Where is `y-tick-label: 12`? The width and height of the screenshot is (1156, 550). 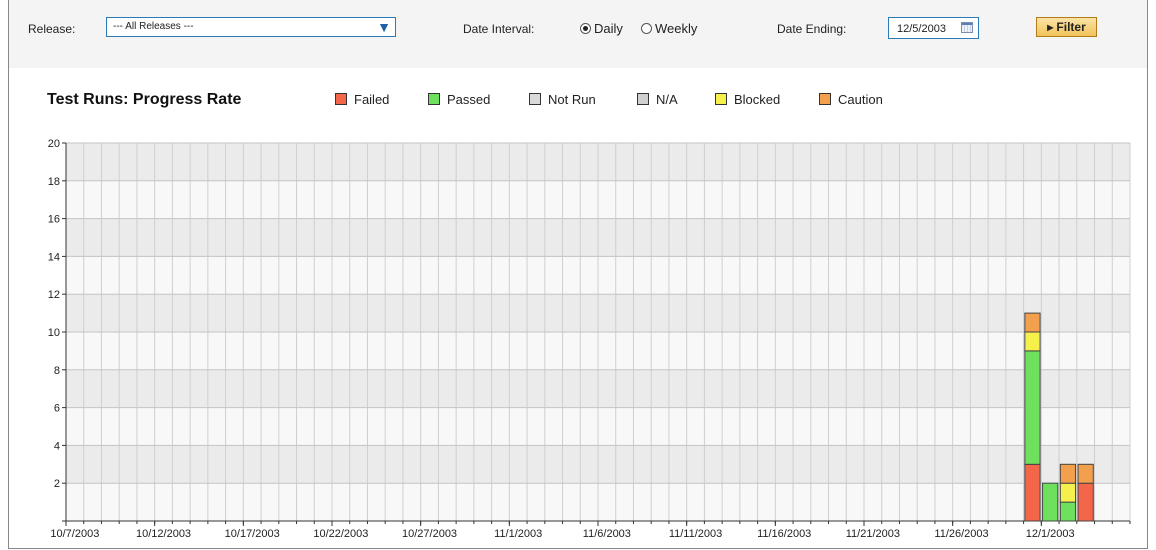 y-tick-label: 12 is located at coordinates (54, 295).